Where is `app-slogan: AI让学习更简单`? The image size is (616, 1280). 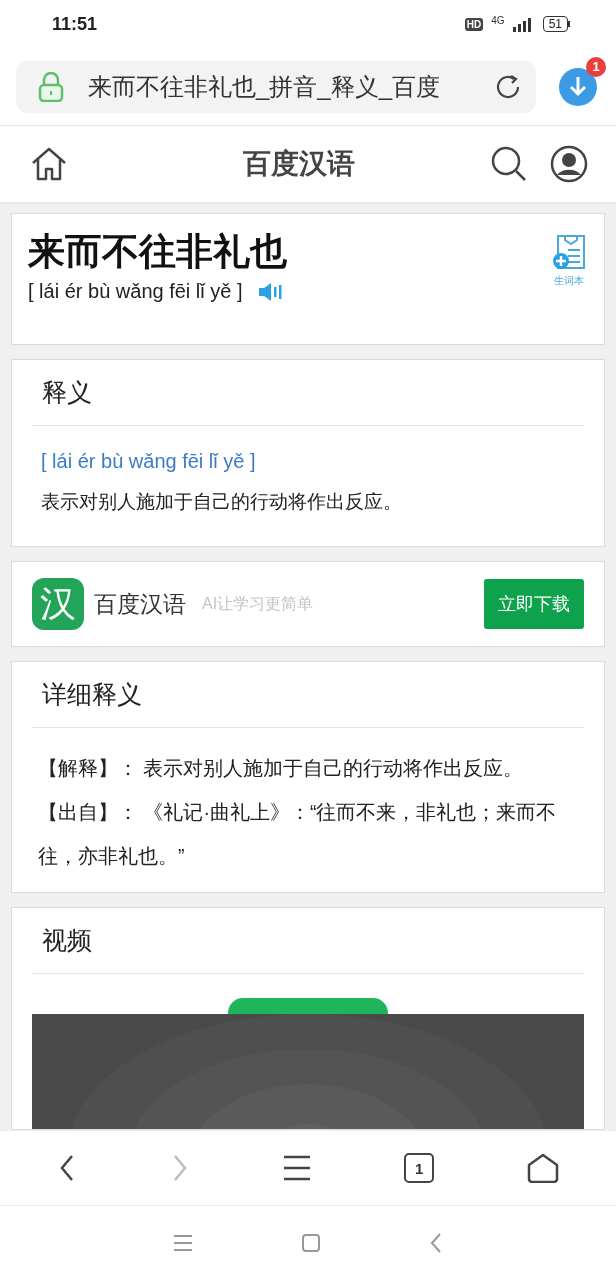 app-slogan: AI让学习更简单 is located at coordinates (258, 603).